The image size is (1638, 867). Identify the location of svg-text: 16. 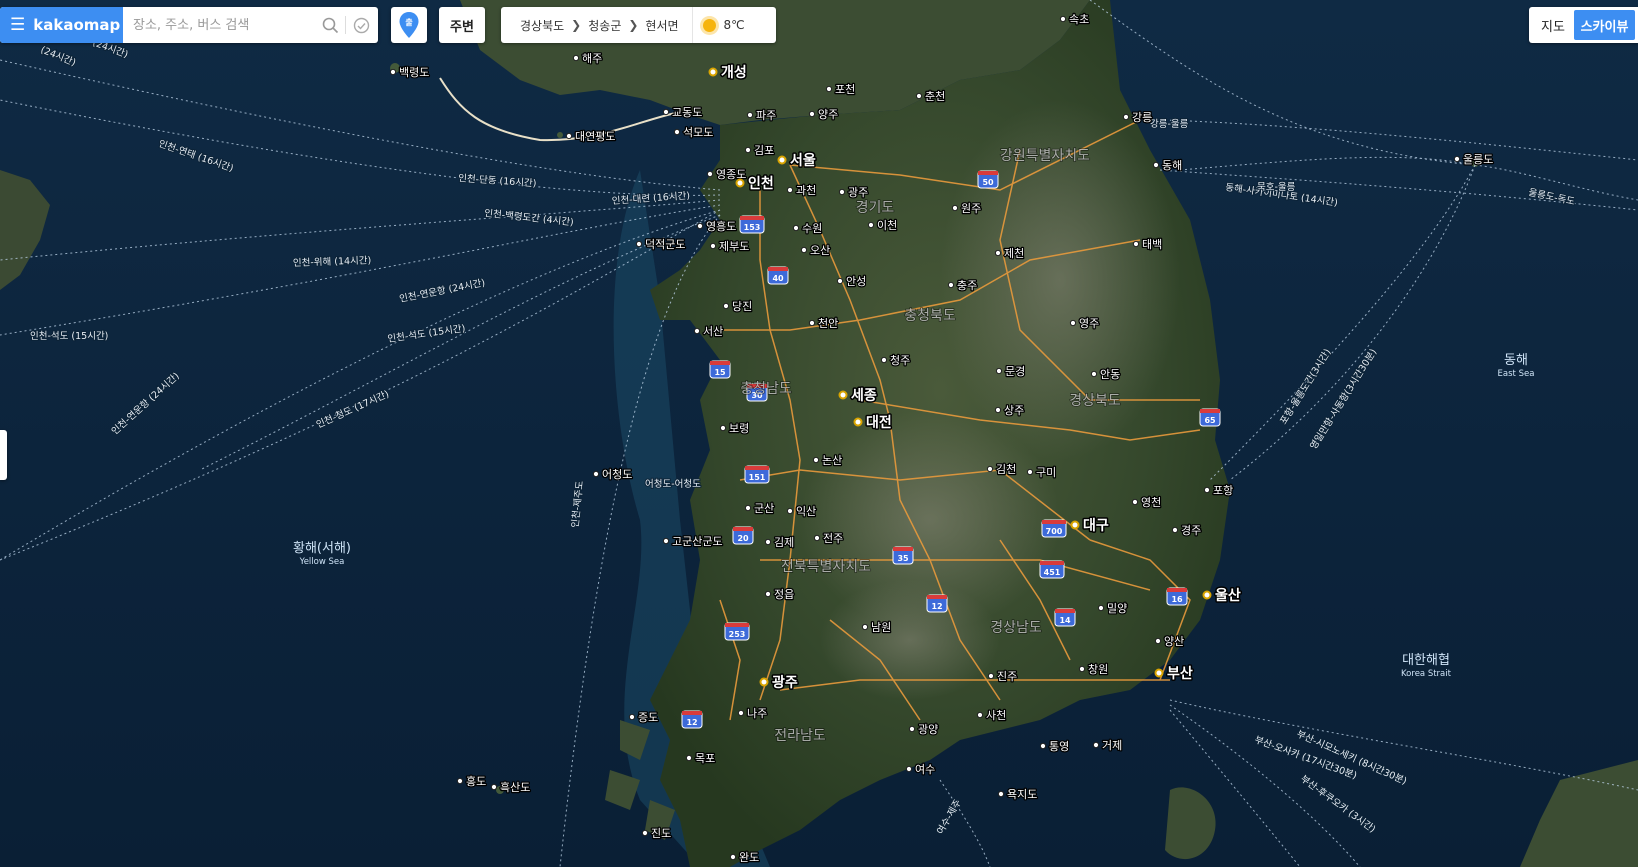
(1177, 599).